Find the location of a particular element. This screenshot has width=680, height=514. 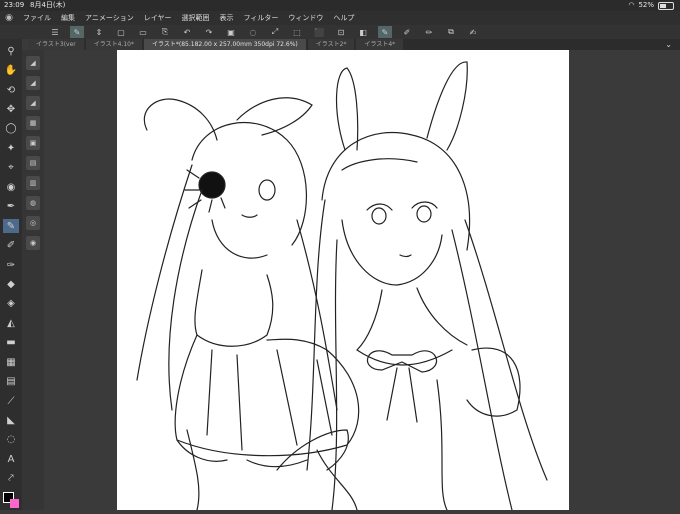

pencil-tool-icon: ✎ is located at coordinates (11, 226).